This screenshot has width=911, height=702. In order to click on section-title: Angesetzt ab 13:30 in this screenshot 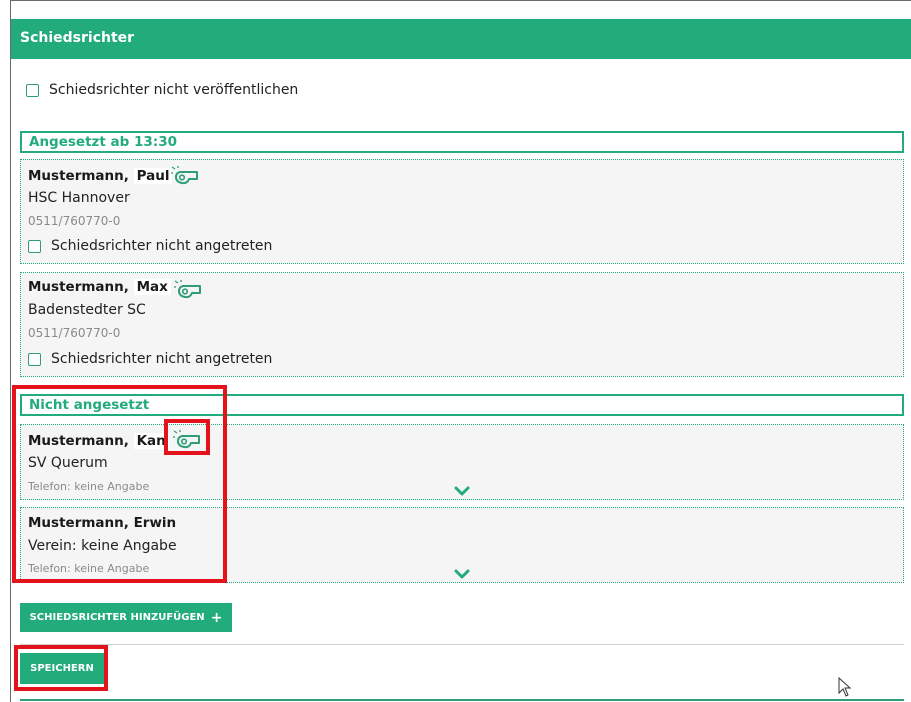, I will do `click(103, 142)`.